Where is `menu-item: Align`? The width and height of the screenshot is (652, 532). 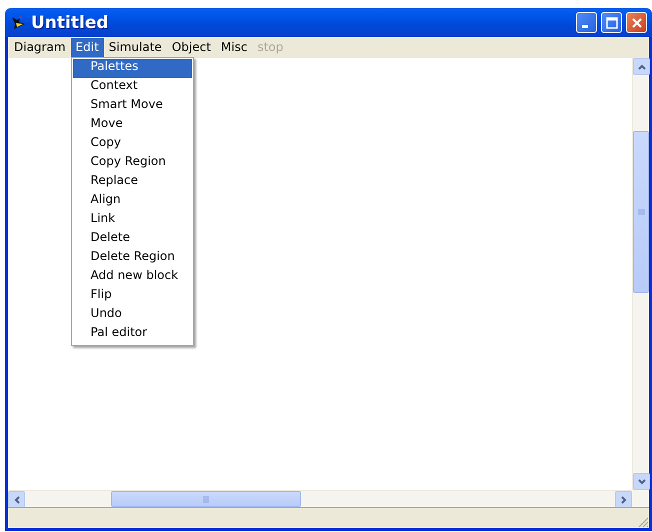
menu-item: Align is located at coordinates (132, 201).